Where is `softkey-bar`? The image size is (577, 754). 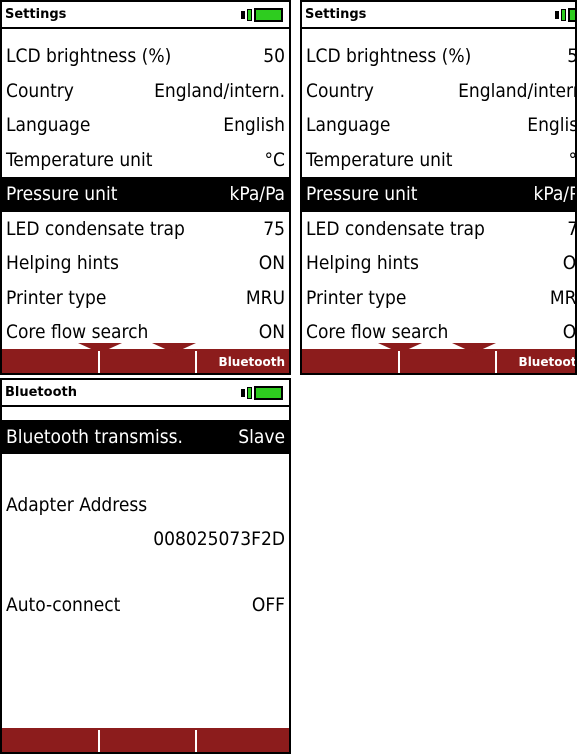
softkey-bar is located at coordinates (145, 740).